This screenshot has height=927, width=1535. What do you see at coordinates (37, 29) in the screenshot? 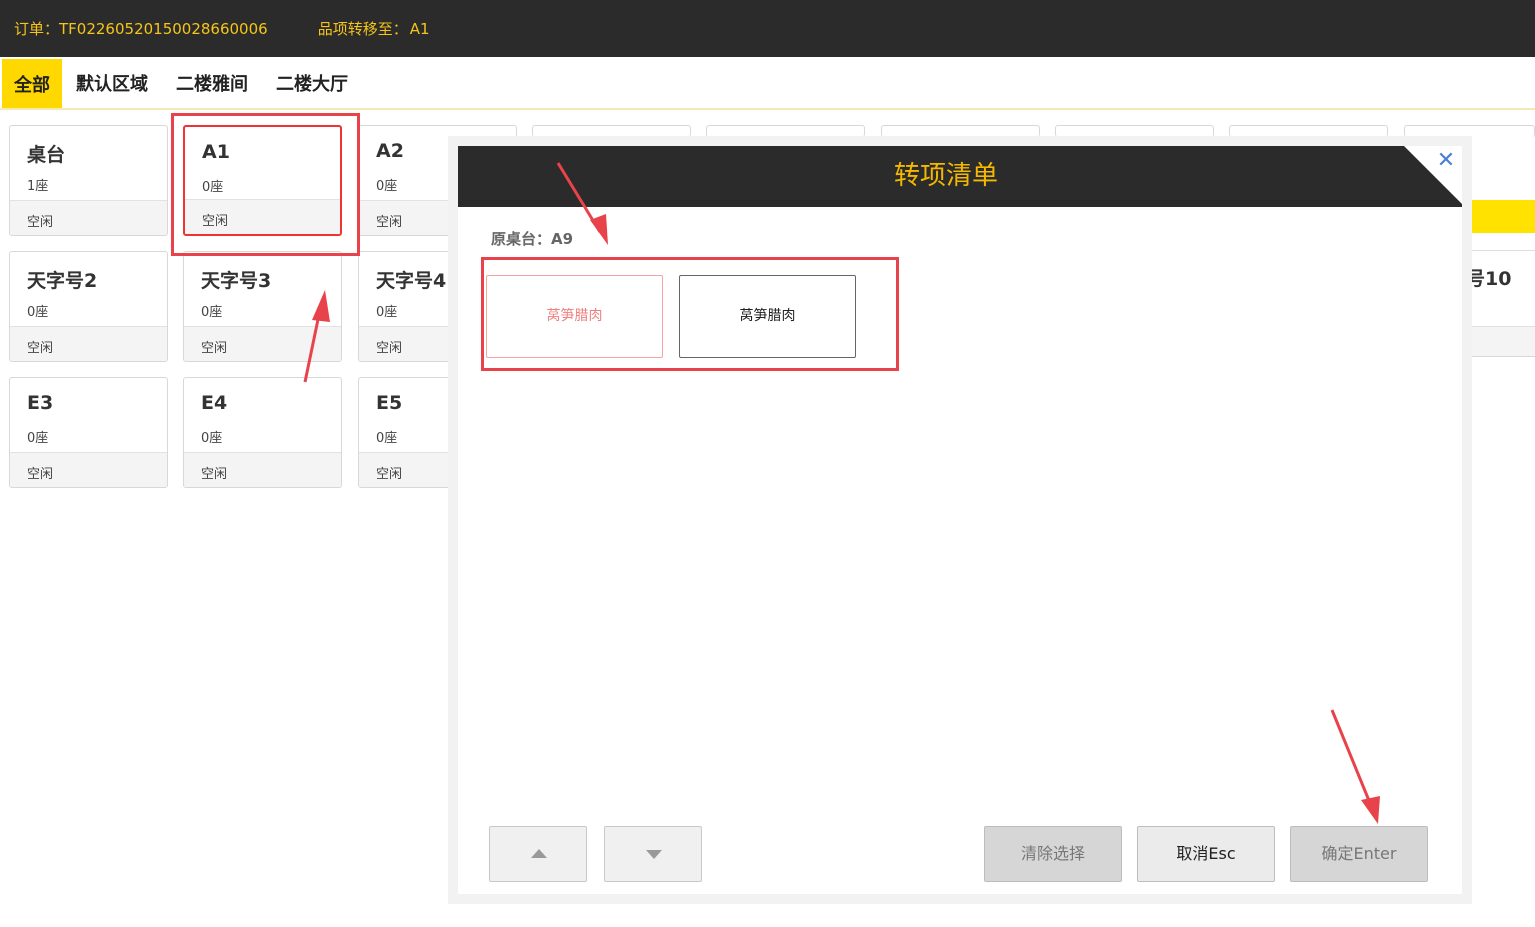
I see `order-label: 订单：` at bounding box center [37, 29].